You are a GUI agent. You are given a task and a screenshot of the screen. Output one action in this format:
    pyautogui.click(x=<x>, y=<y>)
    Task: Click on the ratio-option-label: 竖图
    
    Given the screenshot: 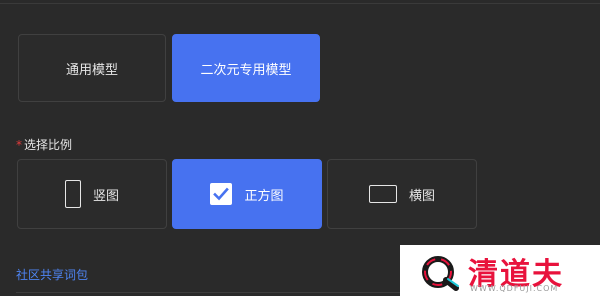 What is the action you would take?
    pyautogui.click(x=105, y=196)
    